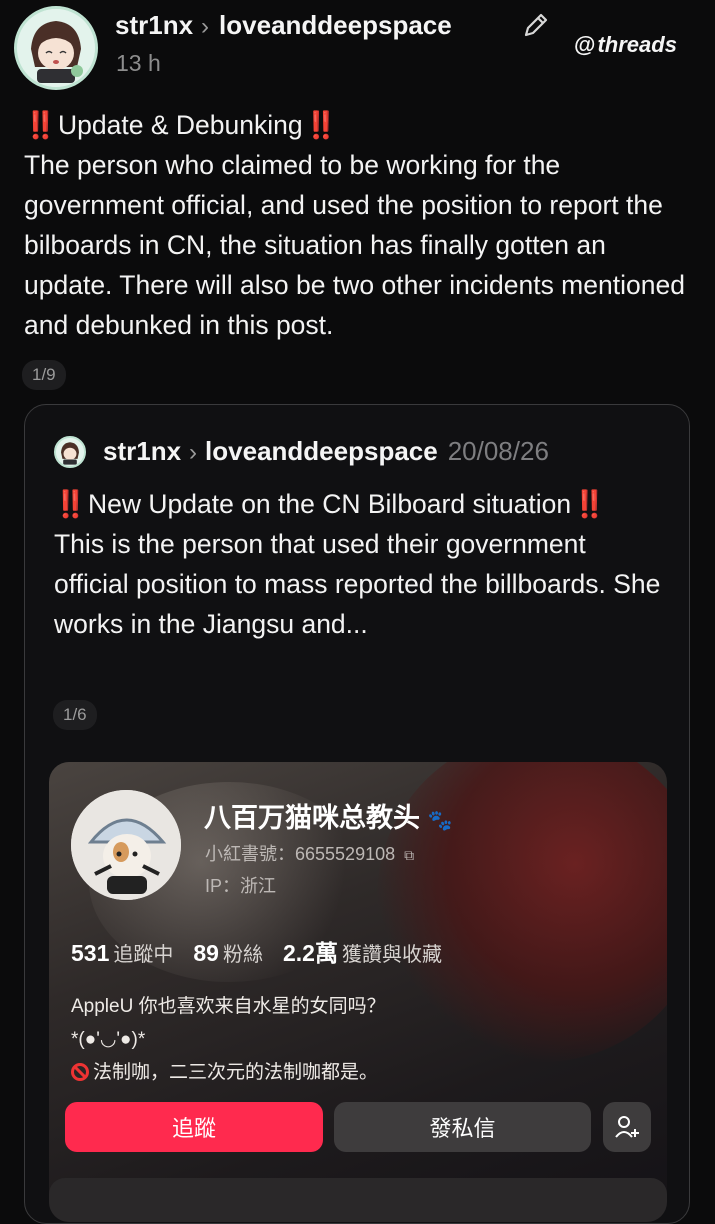  I want to click on likes-count: 2.2萬, so click(310, 953).